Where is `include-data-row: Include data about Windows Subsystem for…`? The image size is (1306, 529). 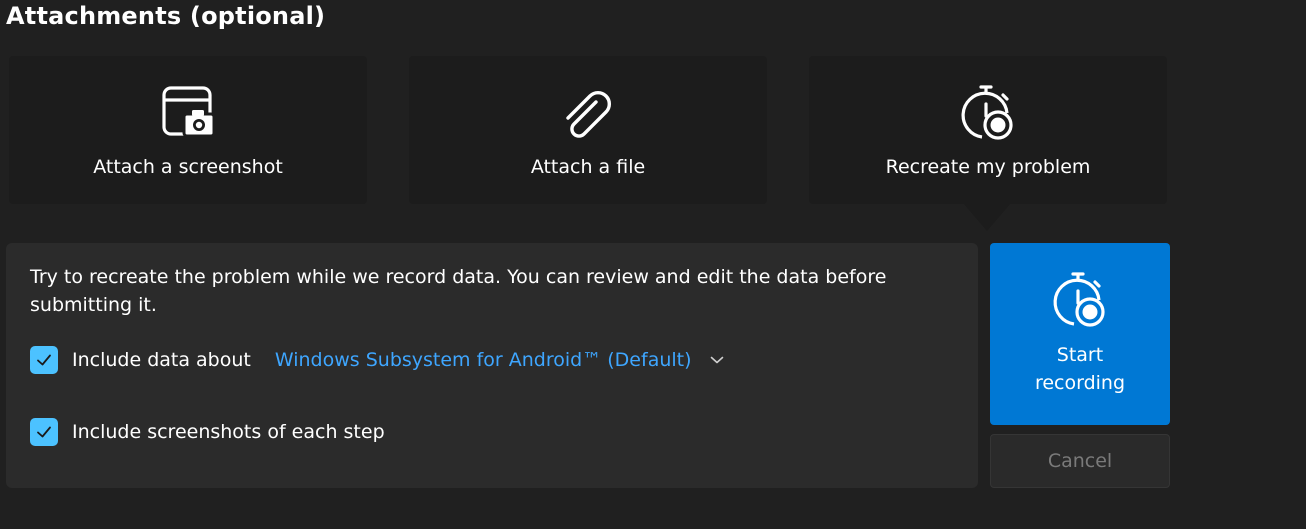 include-data-row: Include data about Windows Subsystem for… is located at coordinates (377, 360).